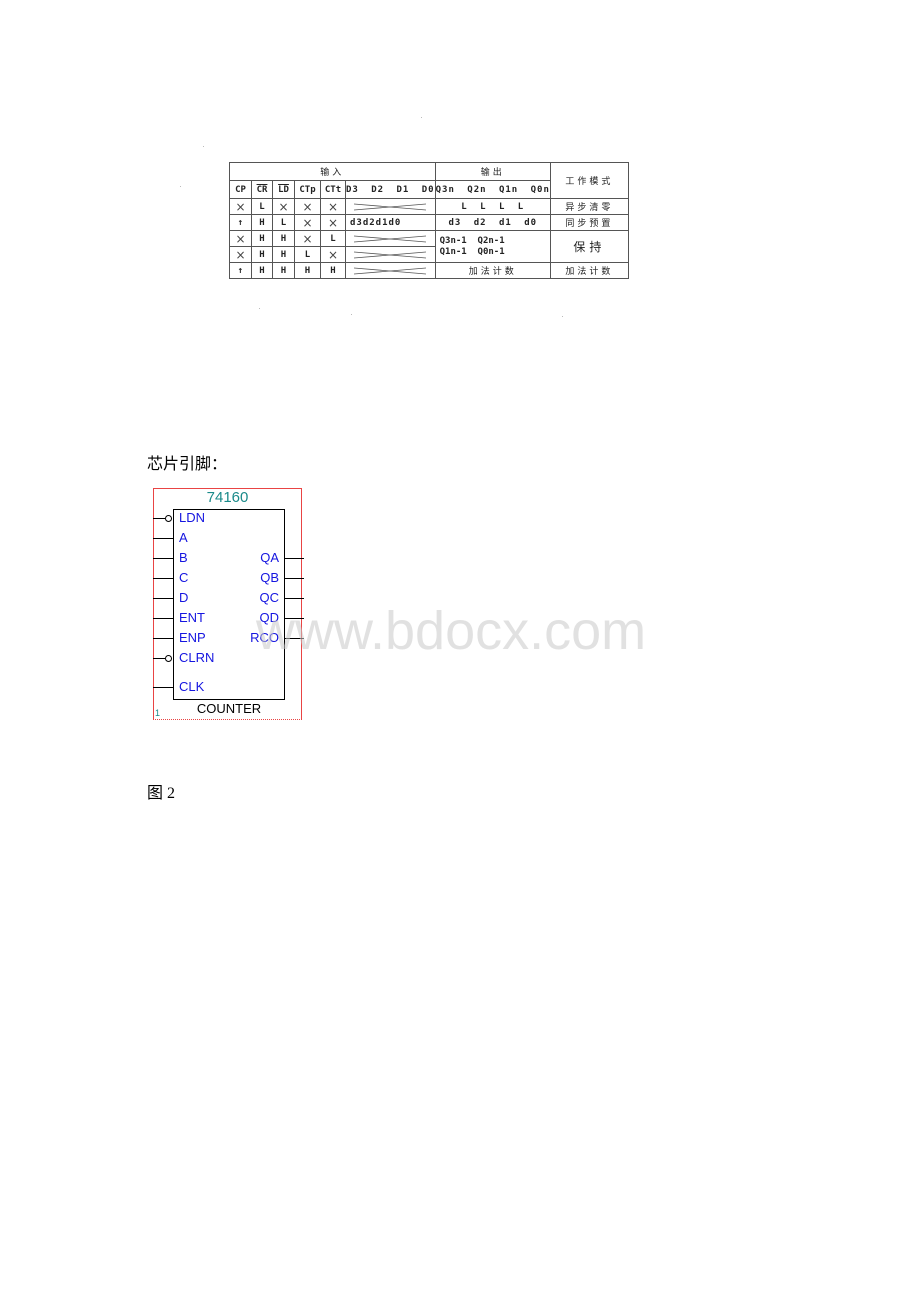 The image size is (920, 1302). I want to click on cell-mode: 同步预置, so click(589, 222).